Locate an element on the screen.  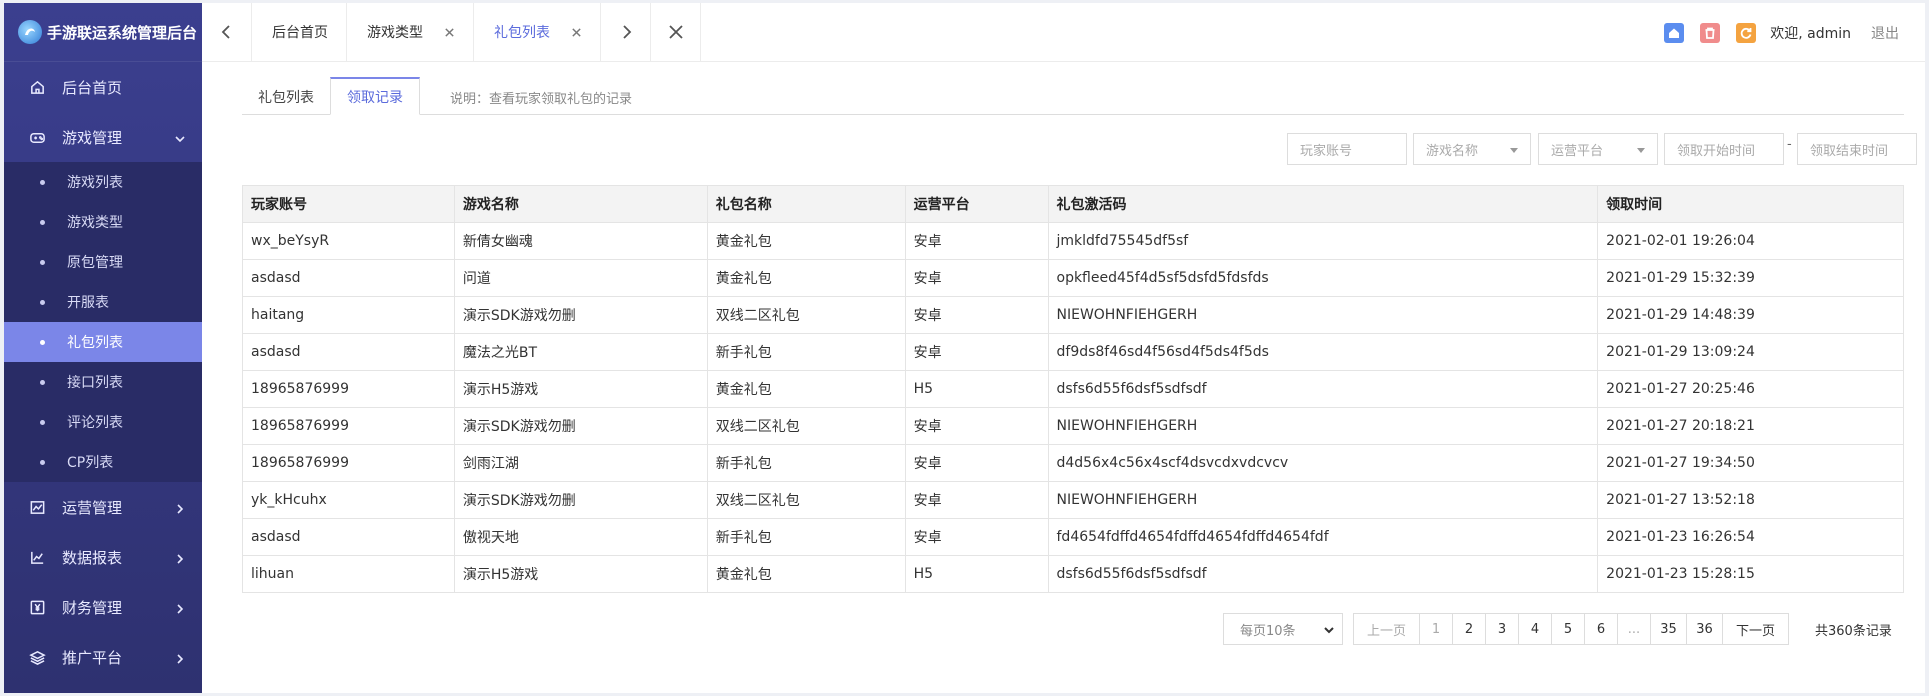
sidebar-item-home: 后台首页 is located at coordinates (103, 87).